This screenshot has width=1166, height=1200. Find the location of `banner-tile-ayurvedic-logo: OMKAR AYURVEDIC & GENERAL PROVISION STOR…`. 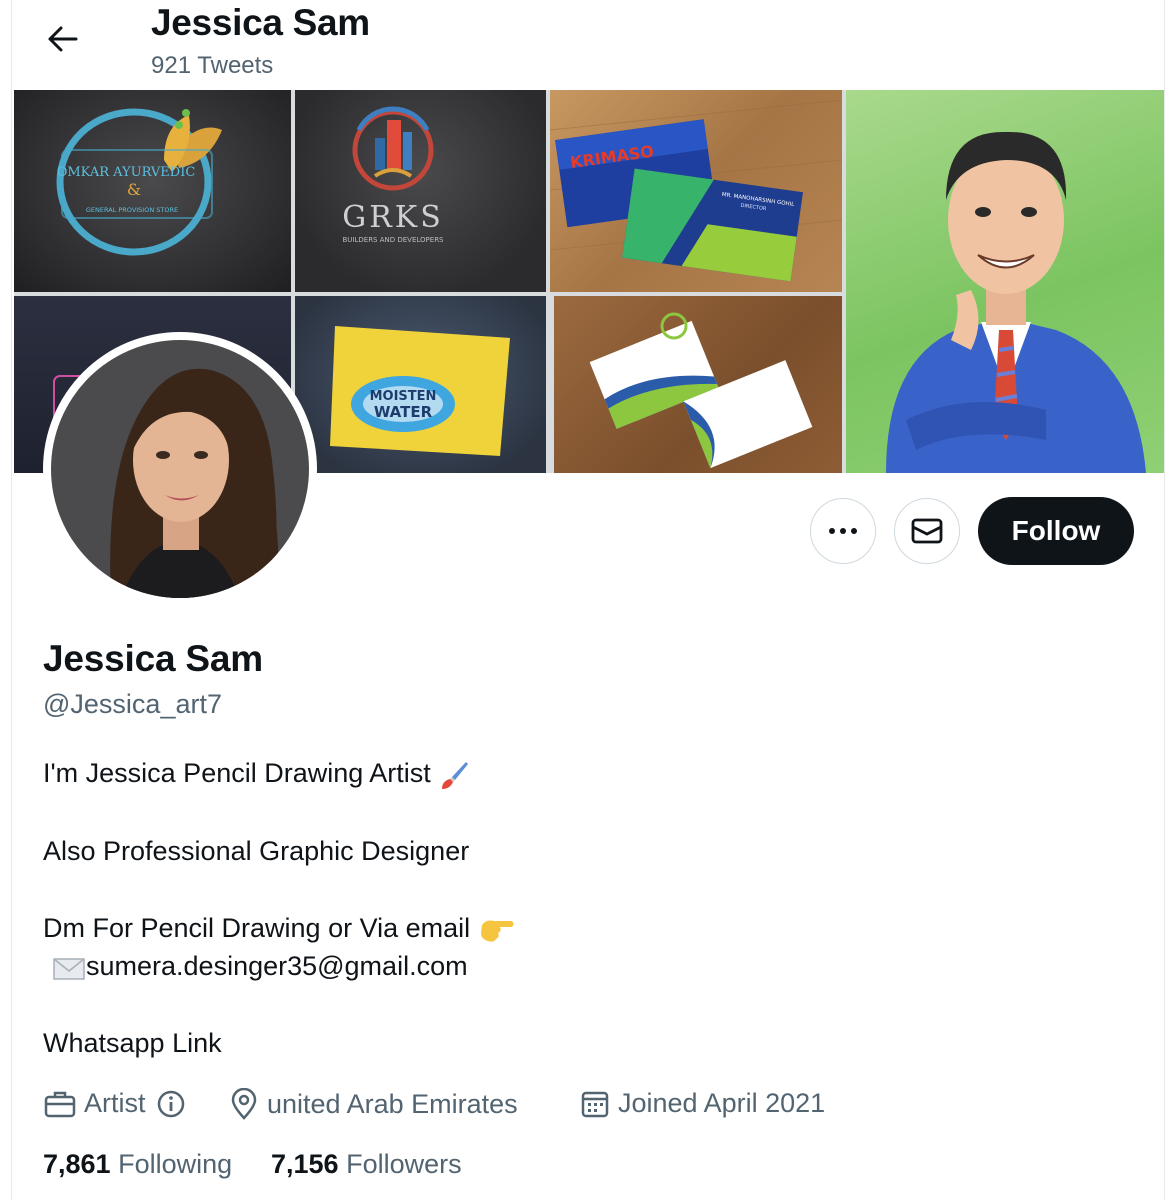

banner-tile-ayurvedic-logo: OMKAR AYURVEDIC & GENERAL PROVISION STOR… is located at coordinates (152, 191).